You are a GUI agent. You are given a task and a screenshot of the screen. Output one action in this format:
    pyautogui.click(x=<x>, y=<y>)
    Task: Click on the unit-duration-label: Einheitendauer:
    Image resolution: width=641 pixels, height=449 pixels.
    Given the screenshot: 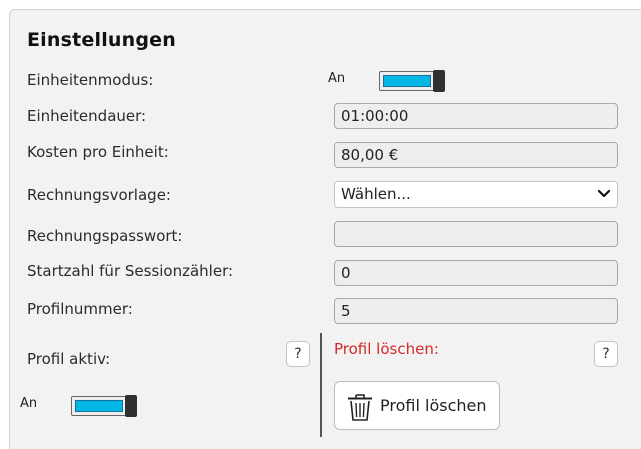 What is the action you would take?
    pyautogui.click(x=87, y=116)
    